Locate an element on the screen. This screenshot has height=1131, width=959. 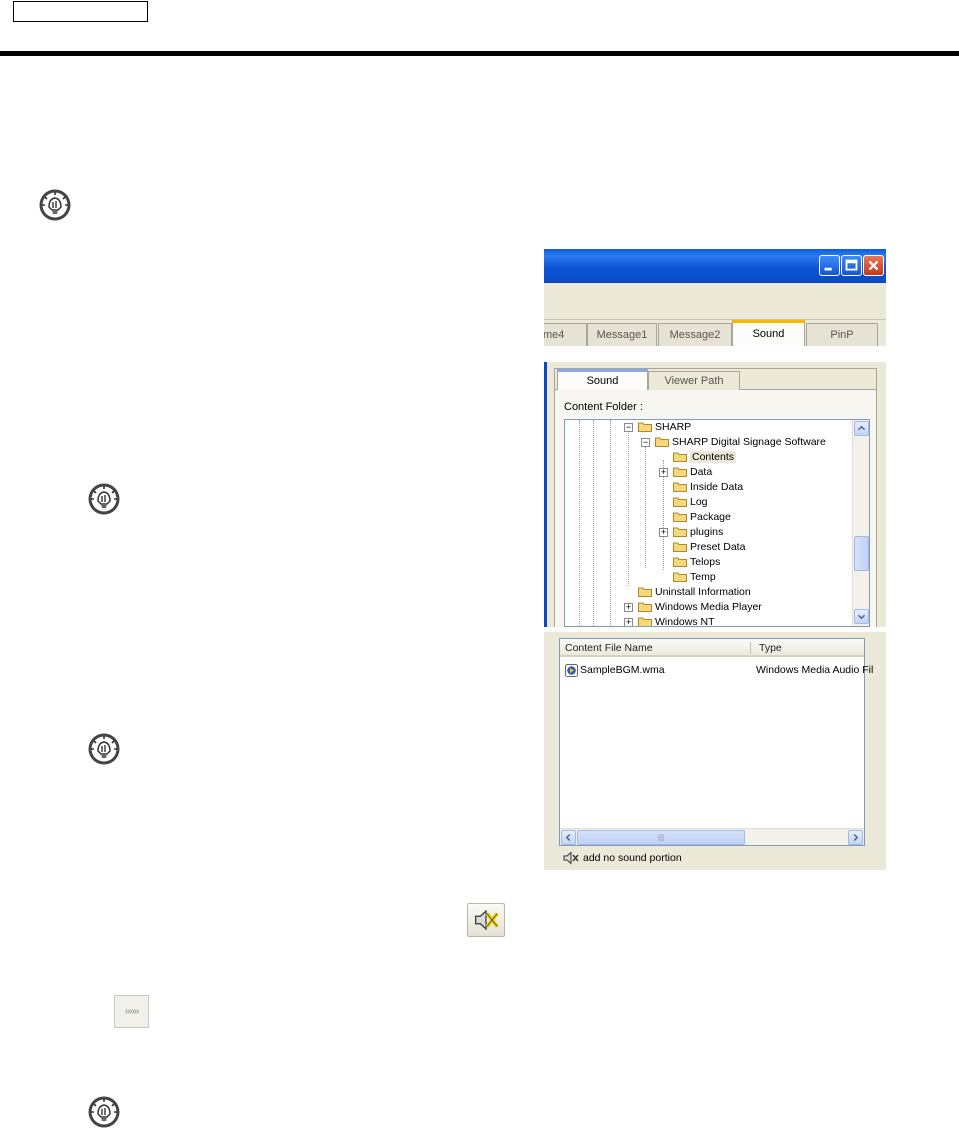
tab-strip: me4 Message1 Message2 Sound PinP is located at coordinates (715, 332).